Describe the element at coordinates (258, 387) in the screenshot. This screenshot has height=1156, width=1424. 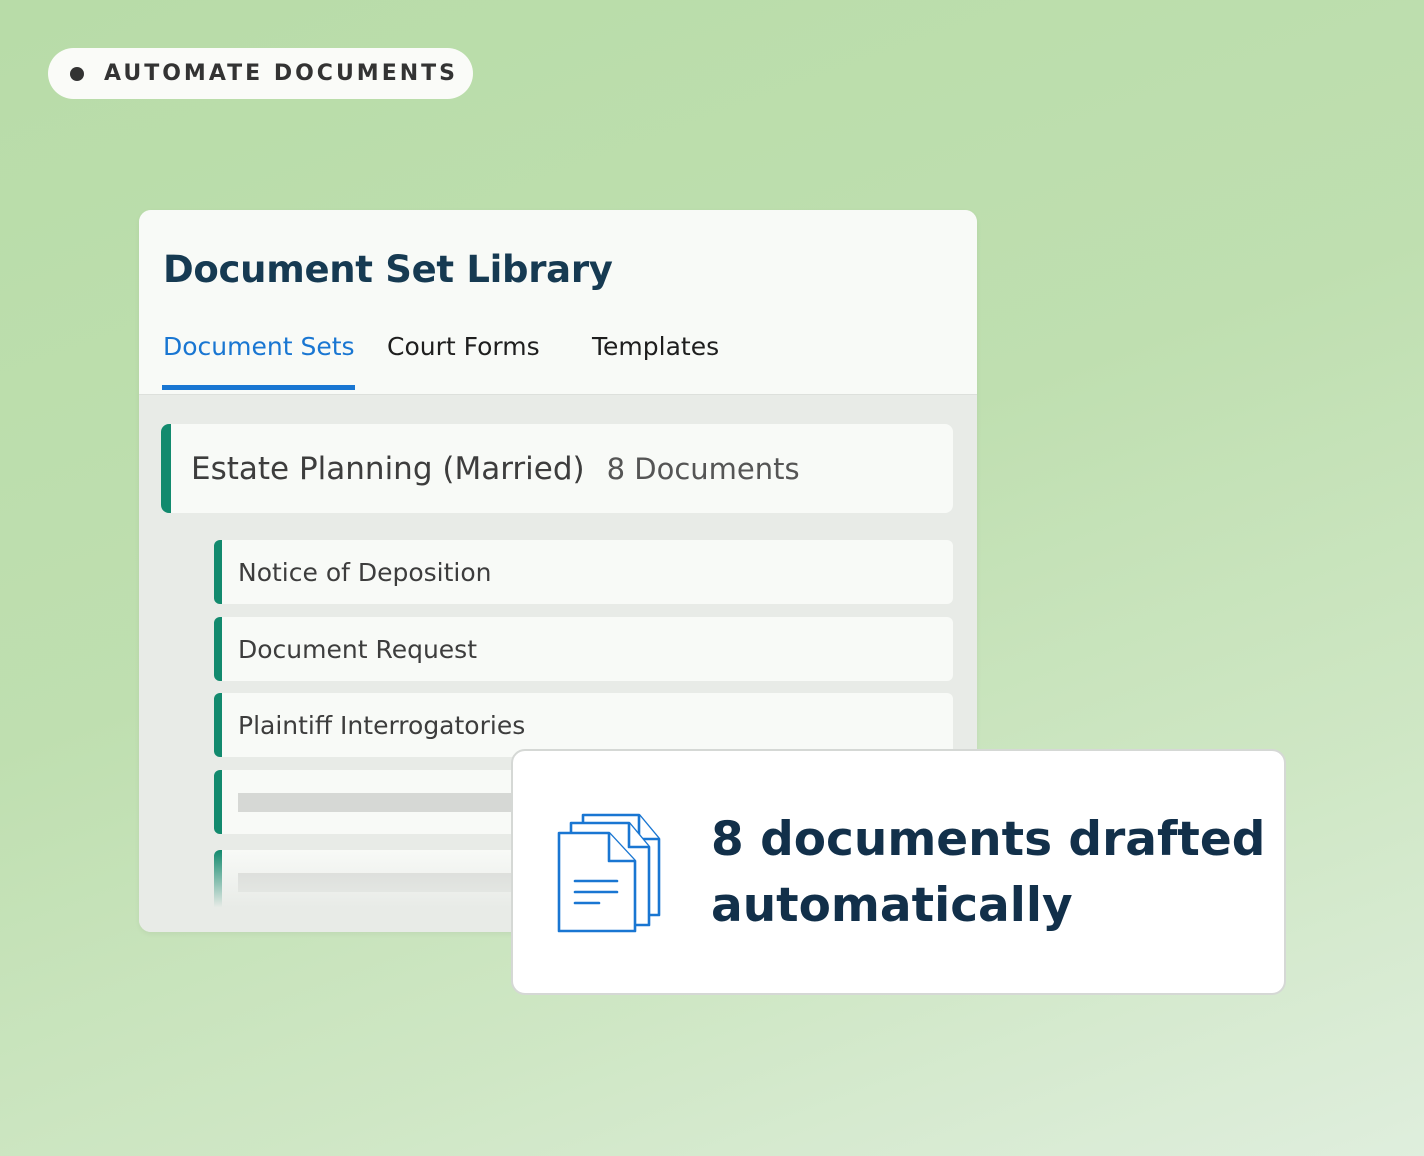
I see `active-tab-indicator` at that location.